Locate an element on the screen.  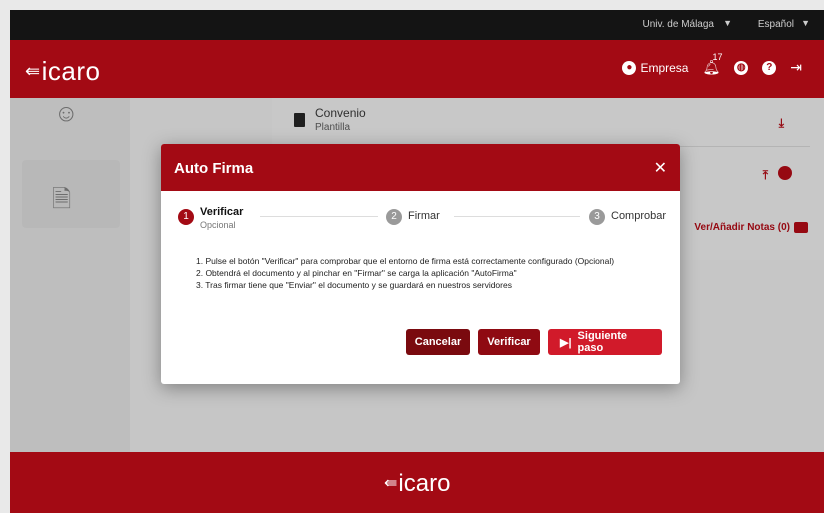
step-sublabel: Opcional is located at coordinates (218, 225).